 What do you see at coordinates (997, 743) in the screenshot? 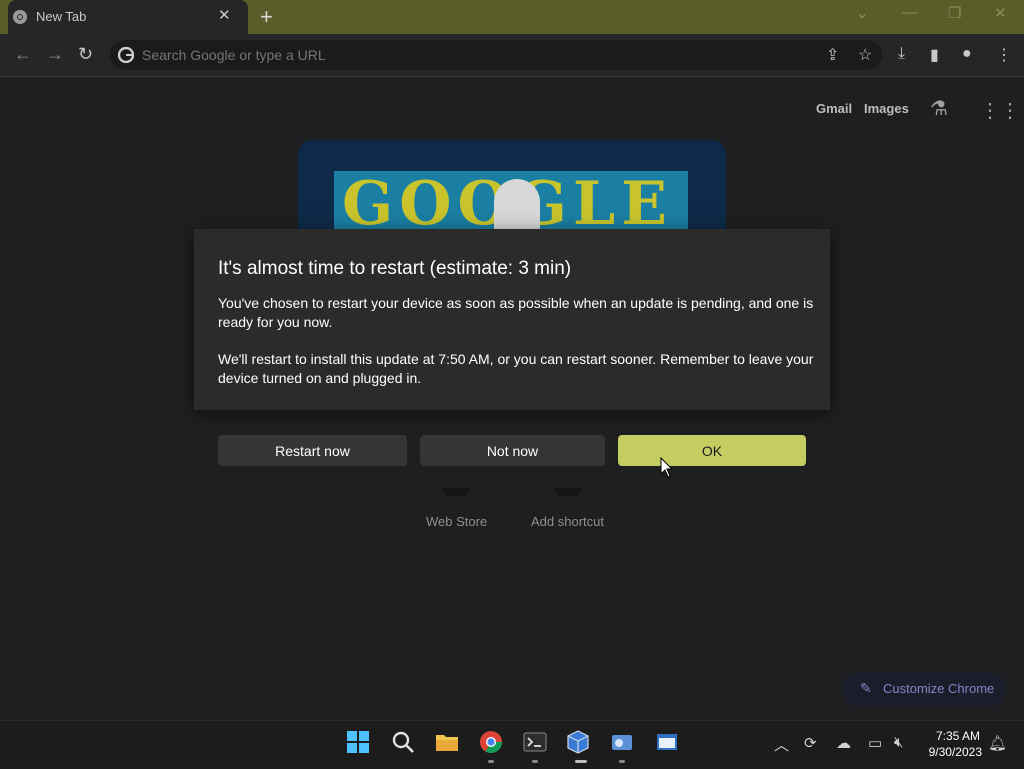
I see `notification-bell-icon: 🔔︎` at bounding box center [997, 743].